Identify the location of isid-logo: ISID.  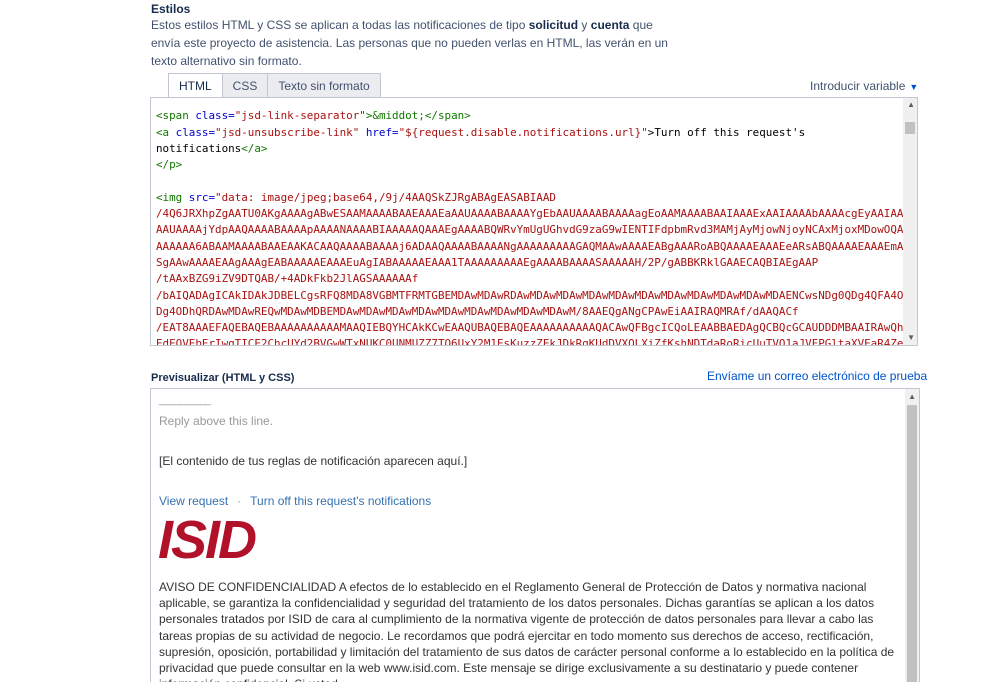
(218, 540).